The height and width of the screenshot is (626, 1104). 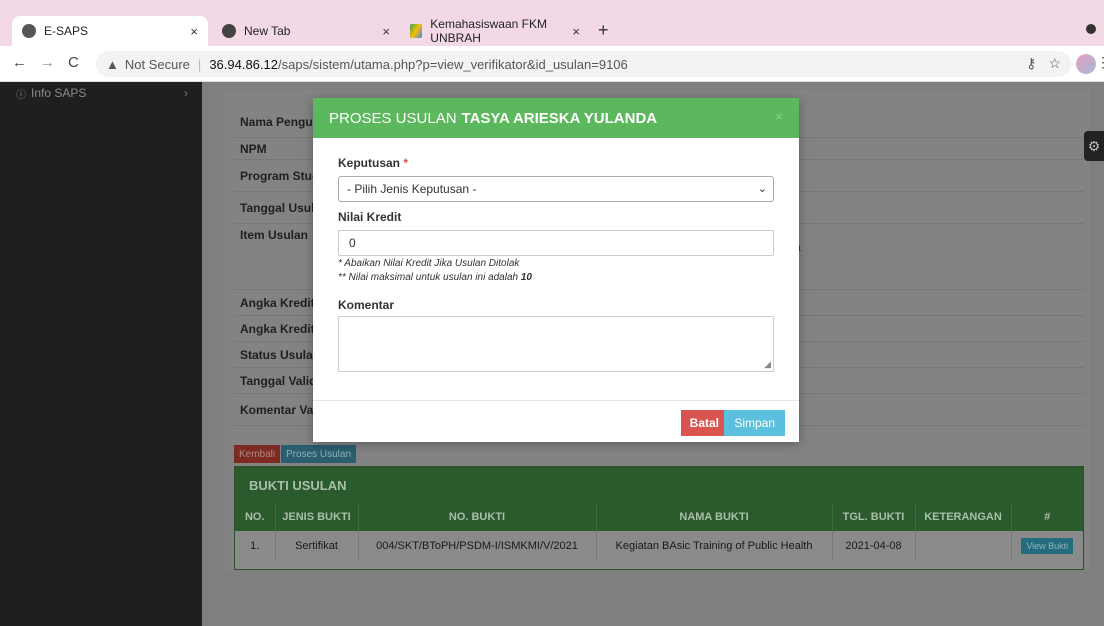 What do you see at coordinates (317, 517) in the screenshot?
I see `column-header: JENIS BUKTI` at bounding box center [317, 517].